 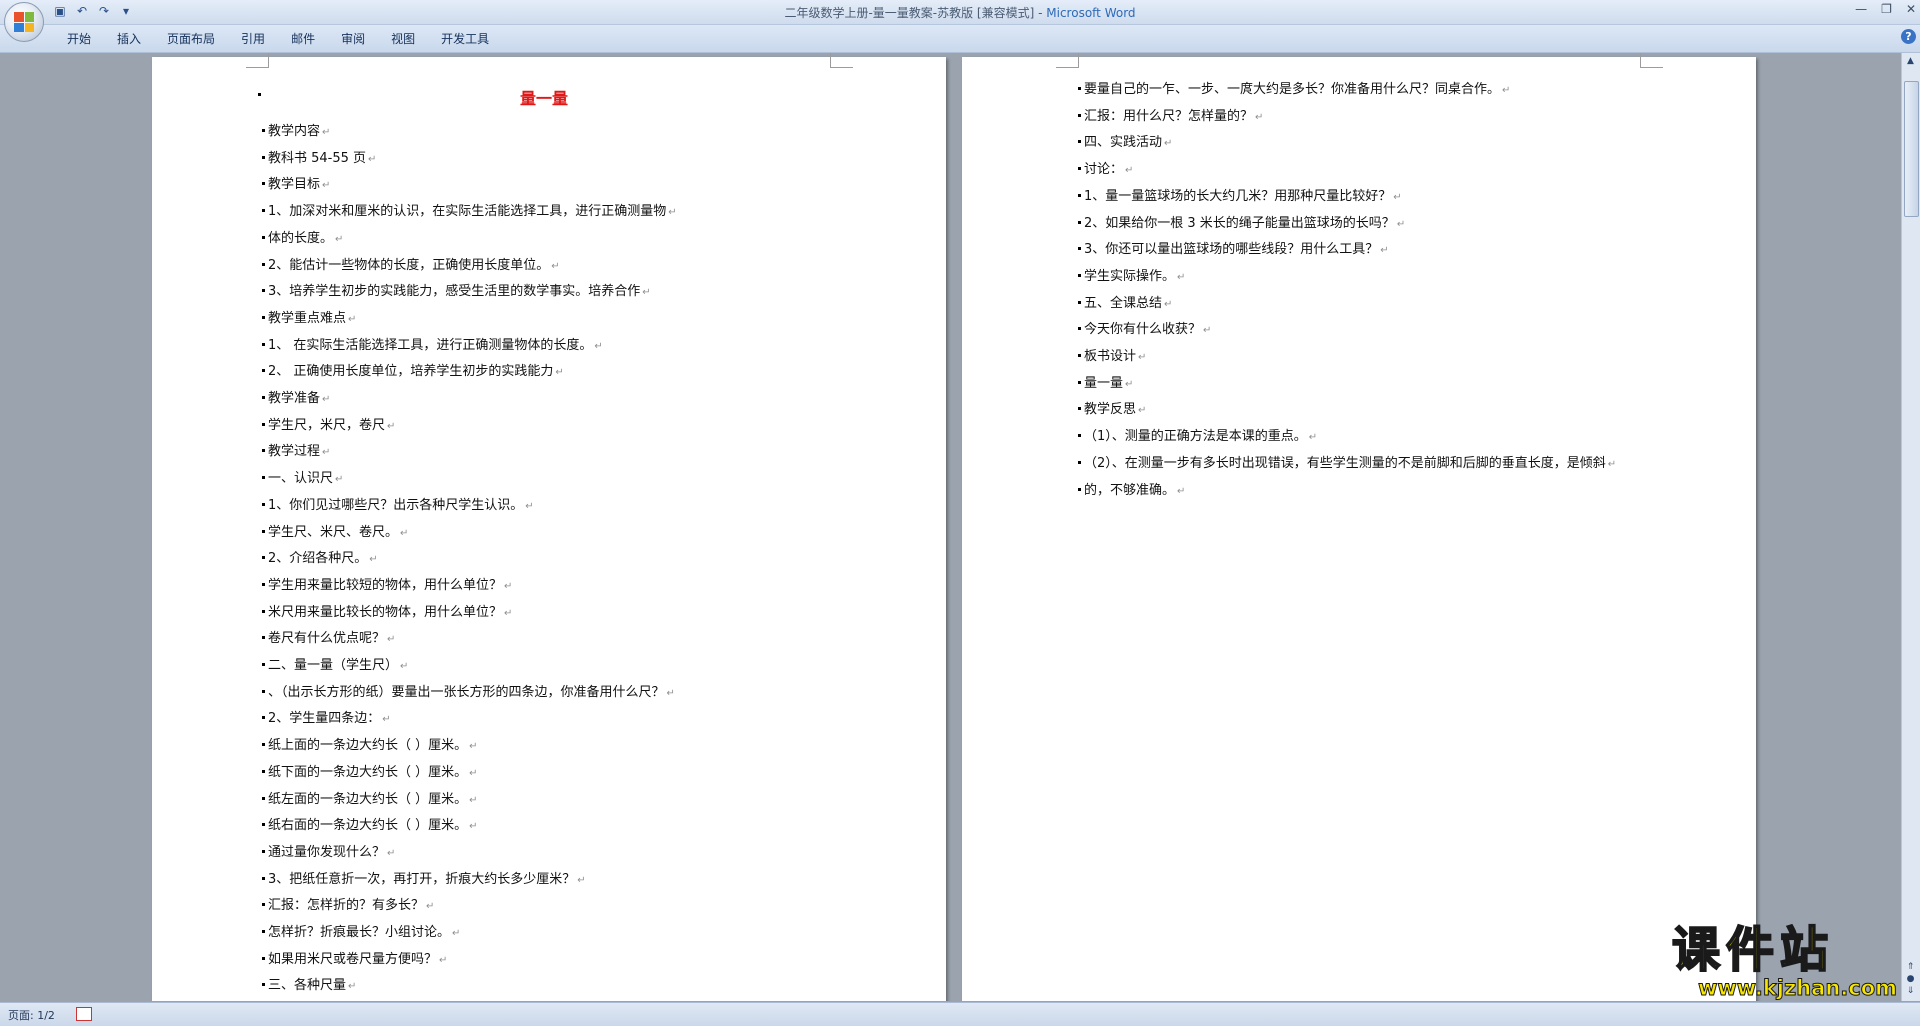 I want to click on tab-review: 审阅, so click(x=353, y=39).